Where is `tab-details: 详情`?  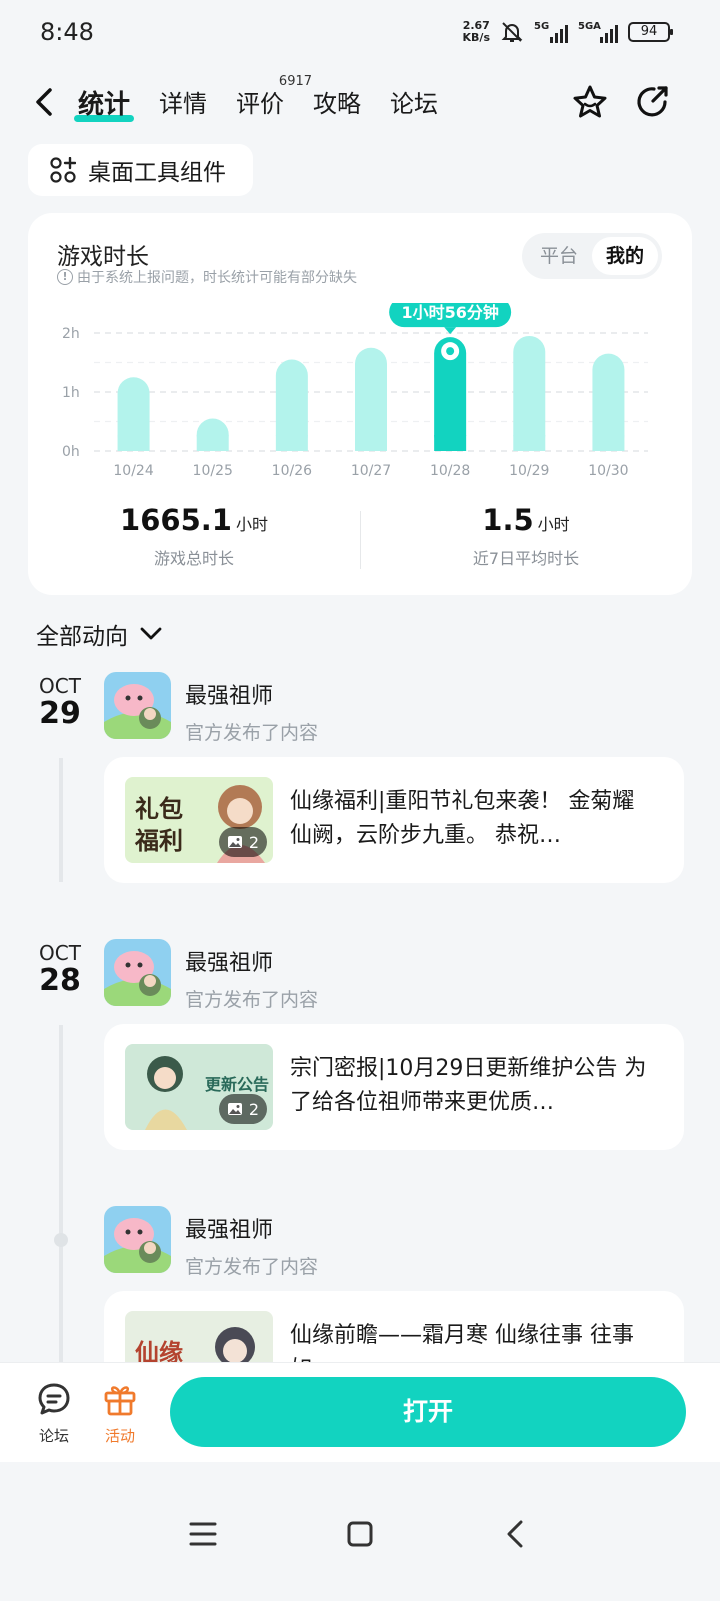 tab-details: 详情 is located at coordinates (183, 104).